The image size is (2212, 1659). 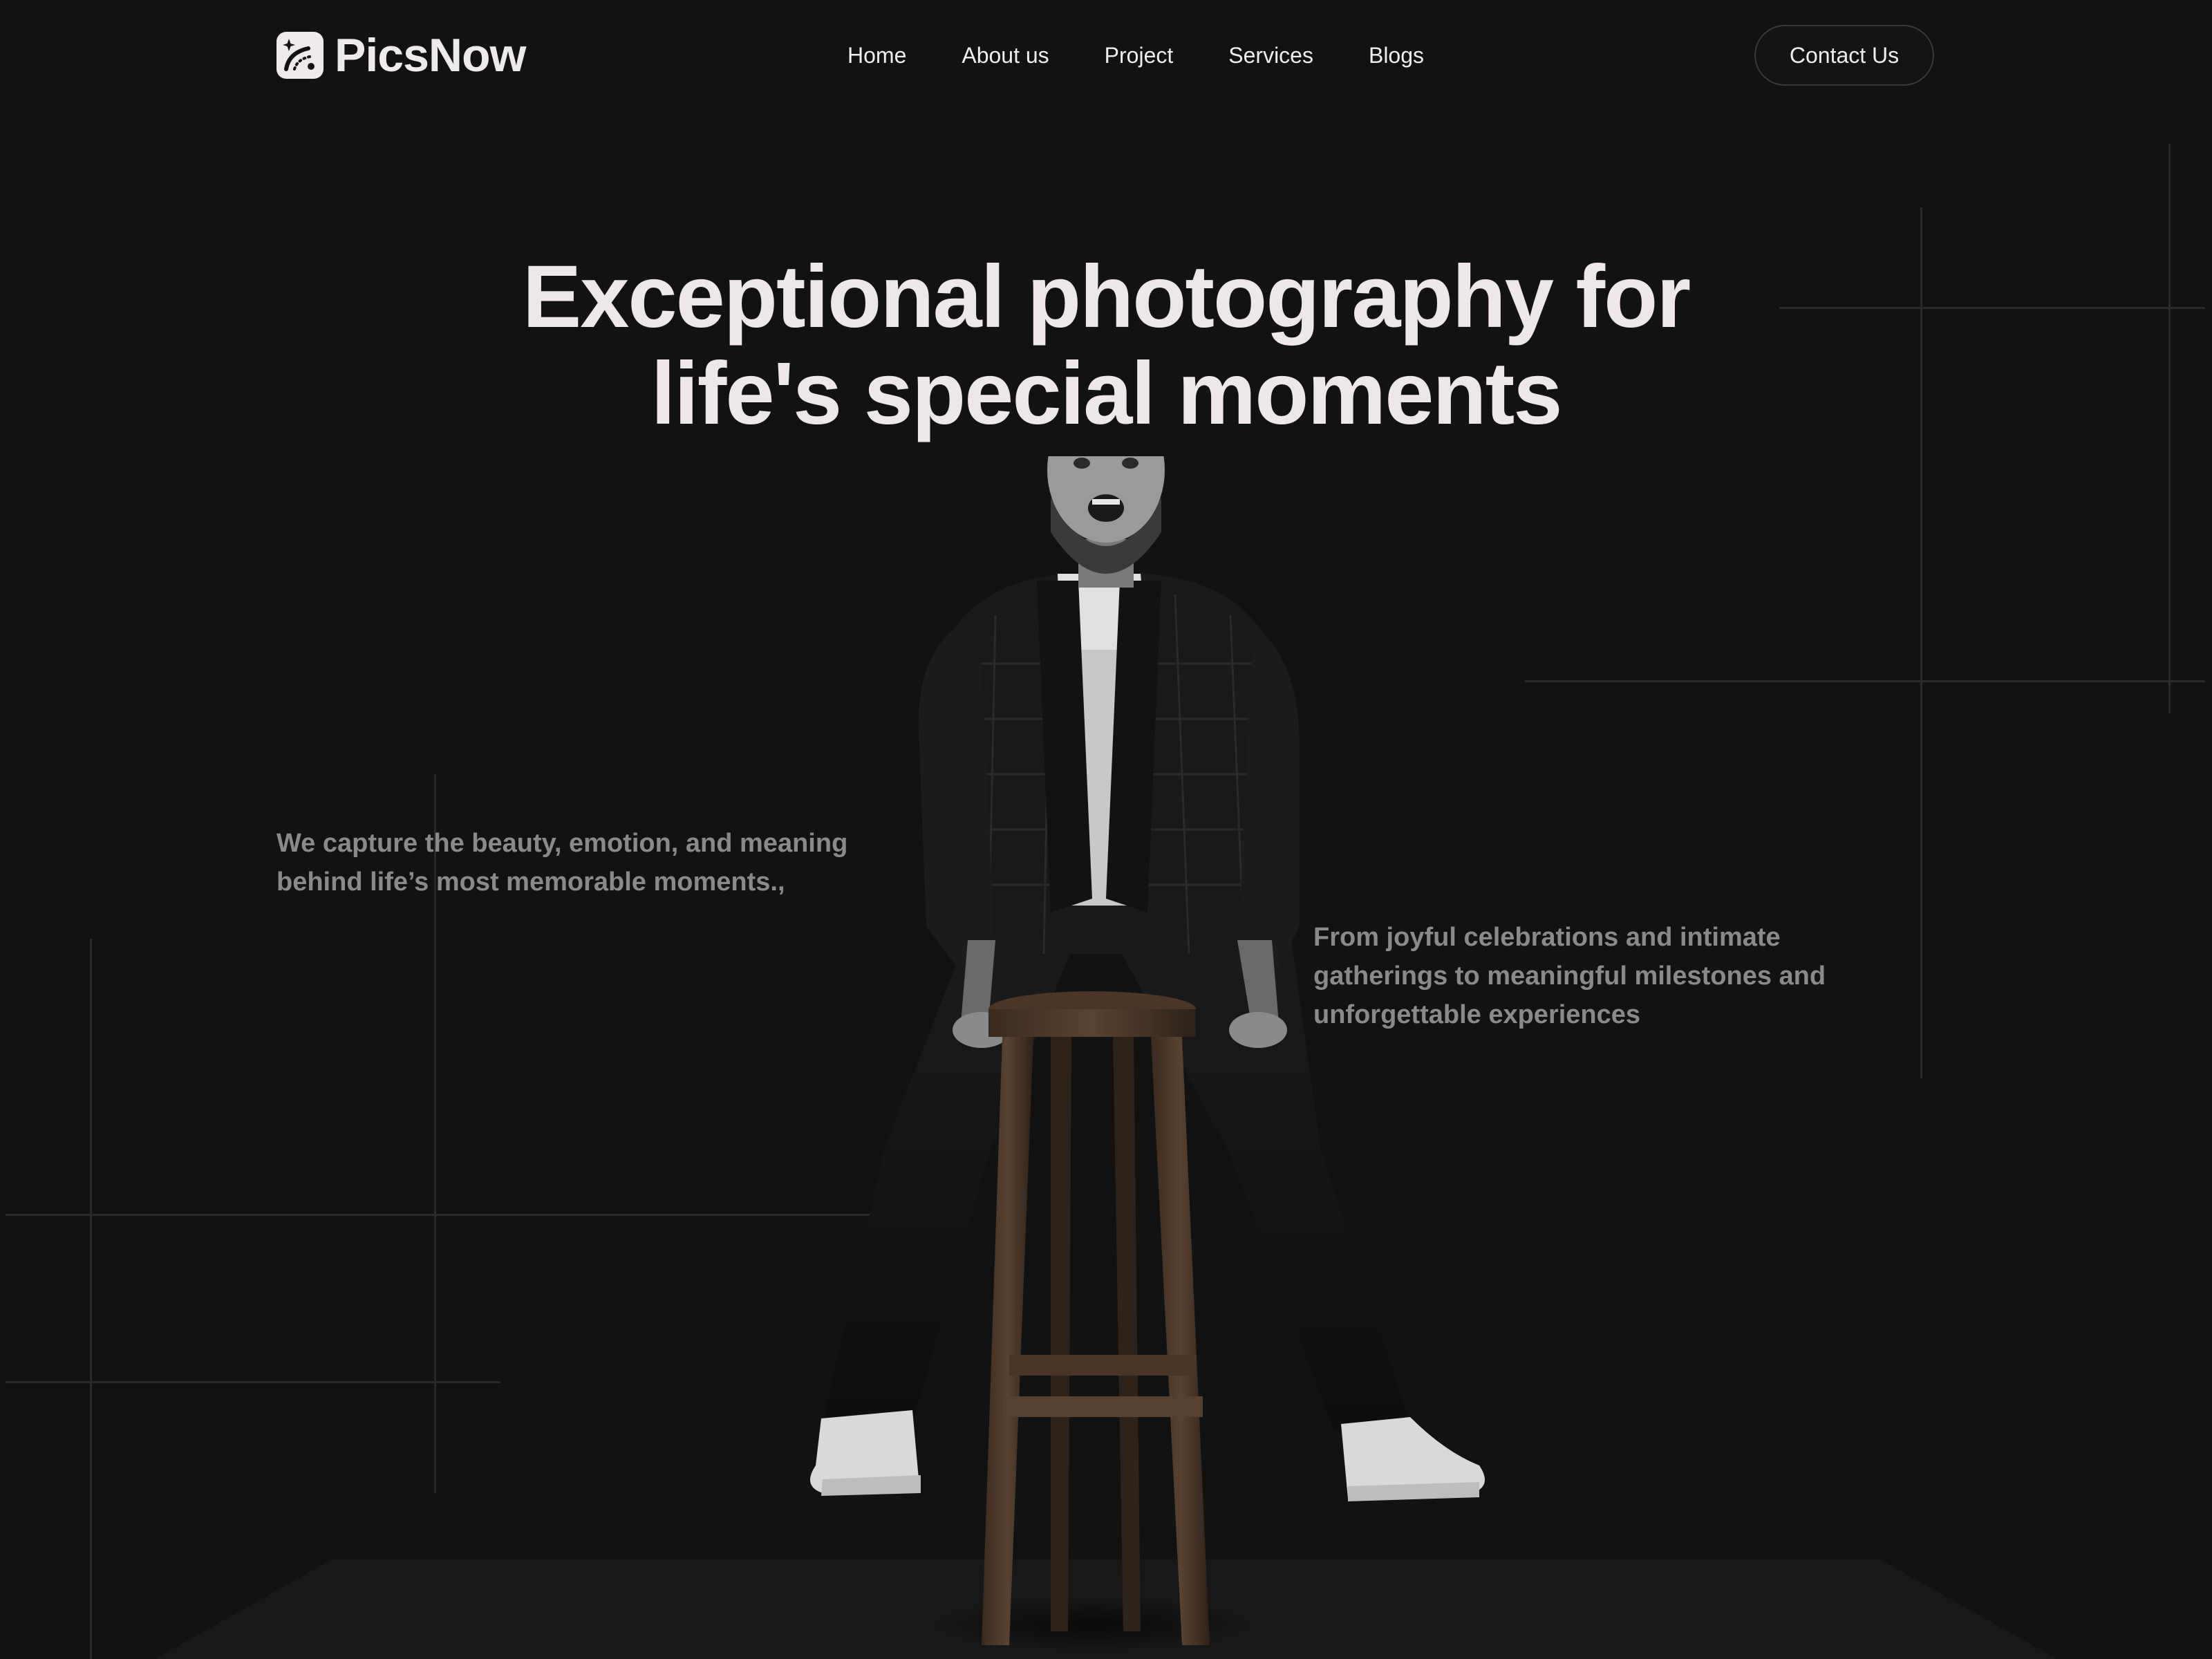 I want to click on nav-services: Services, so click(x=1270, y=55).